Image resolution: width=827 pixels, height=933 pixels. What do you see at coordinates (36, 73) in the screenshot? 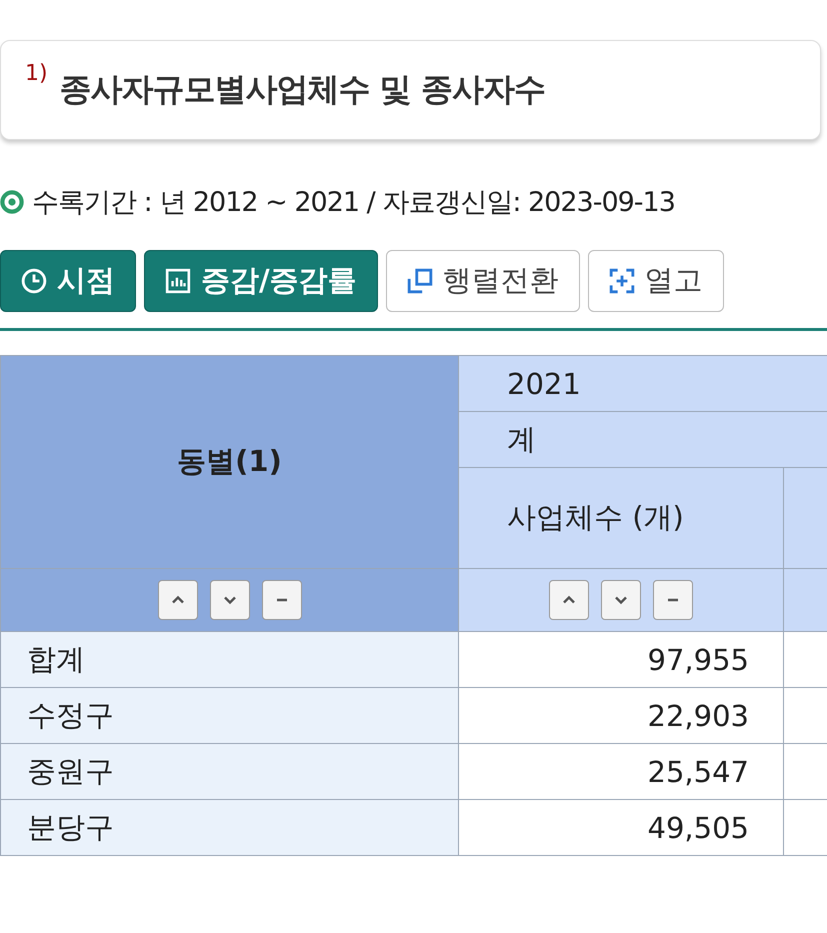
I see `footnote-mark: 1)` at bounding box center [36, 73].